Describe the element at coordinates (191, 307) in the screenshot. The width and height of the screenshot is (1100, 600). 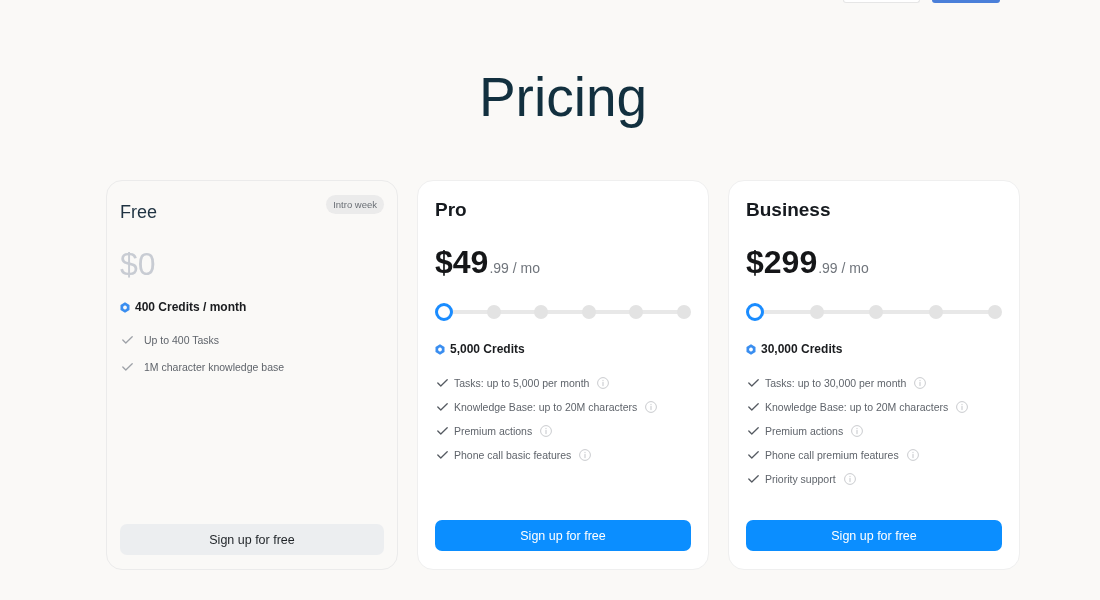
I see `credits-label: 400 Credits / month` at that location.